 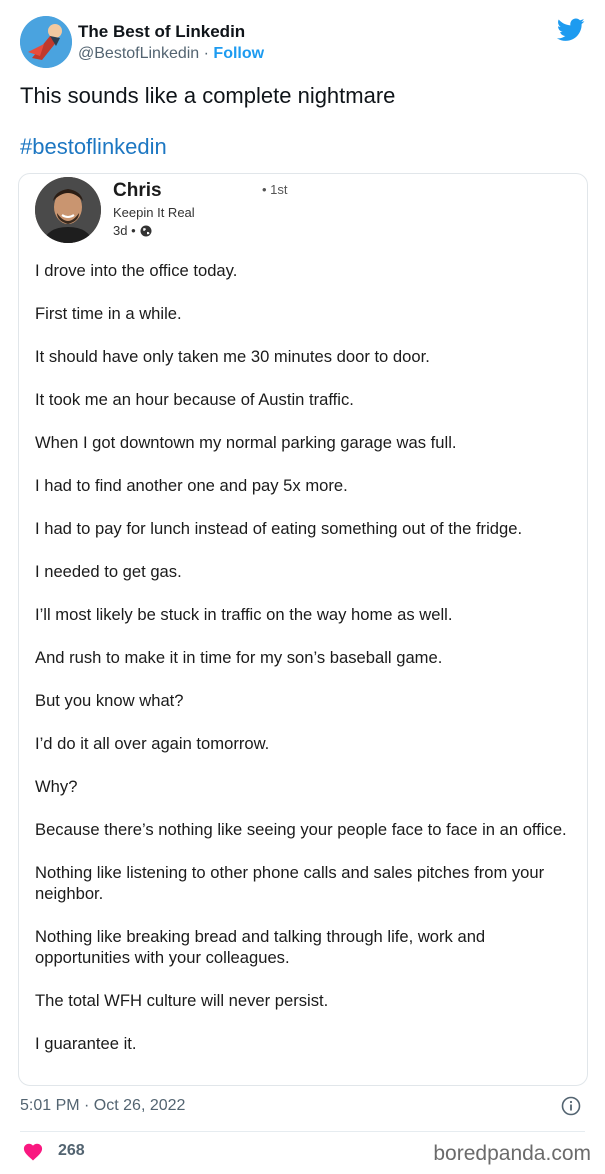 I want to click on info-icon, so click(x=571, y=1106).